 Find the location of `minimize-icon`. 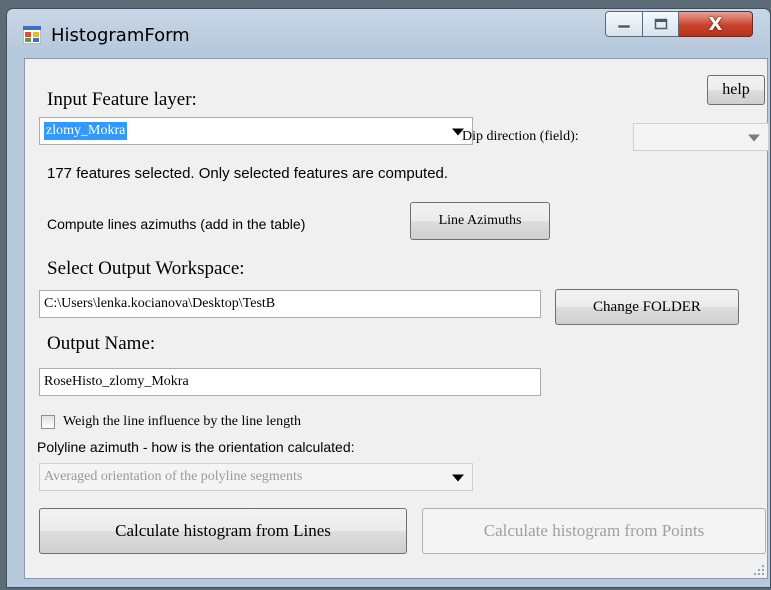

minimize-icon is located at coordinates (624, 26).